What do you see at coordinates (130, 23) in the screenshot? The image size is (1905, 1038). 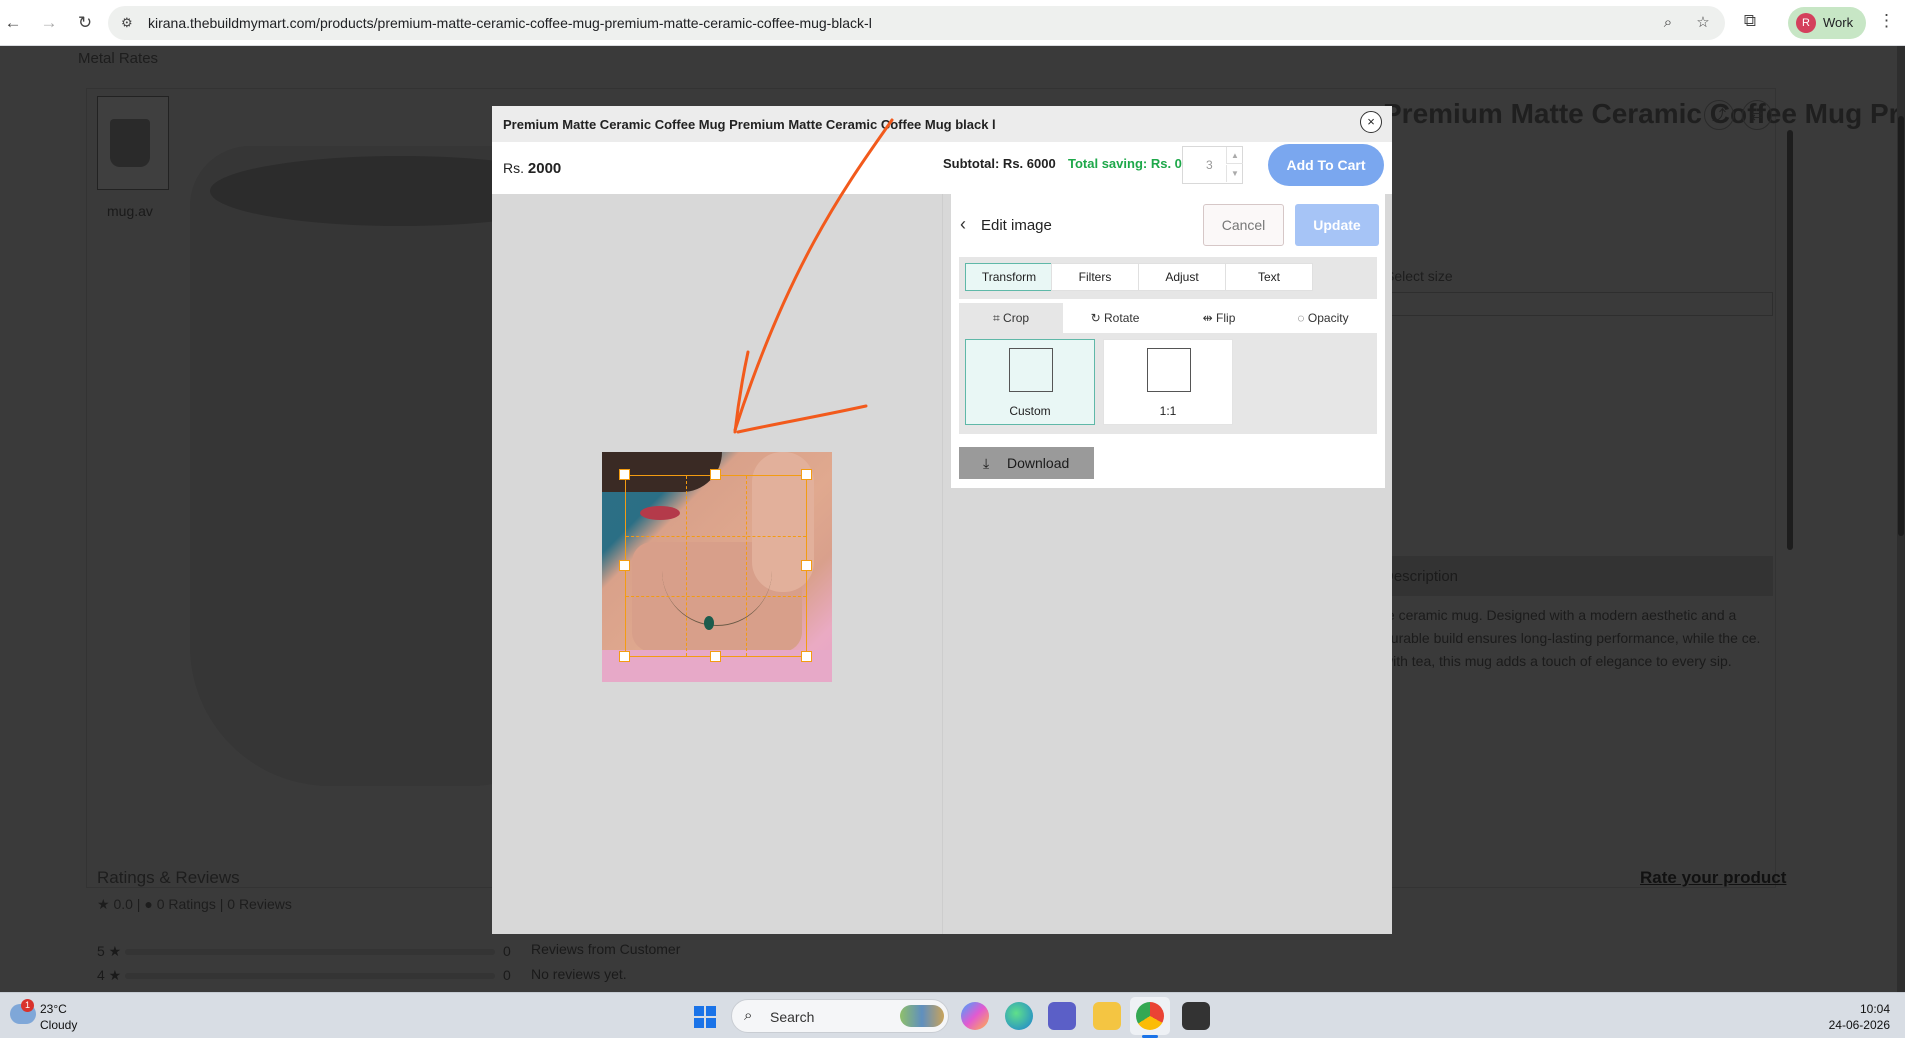 I see `site-info-icon: ⚙` at bounding box center [130, 23].